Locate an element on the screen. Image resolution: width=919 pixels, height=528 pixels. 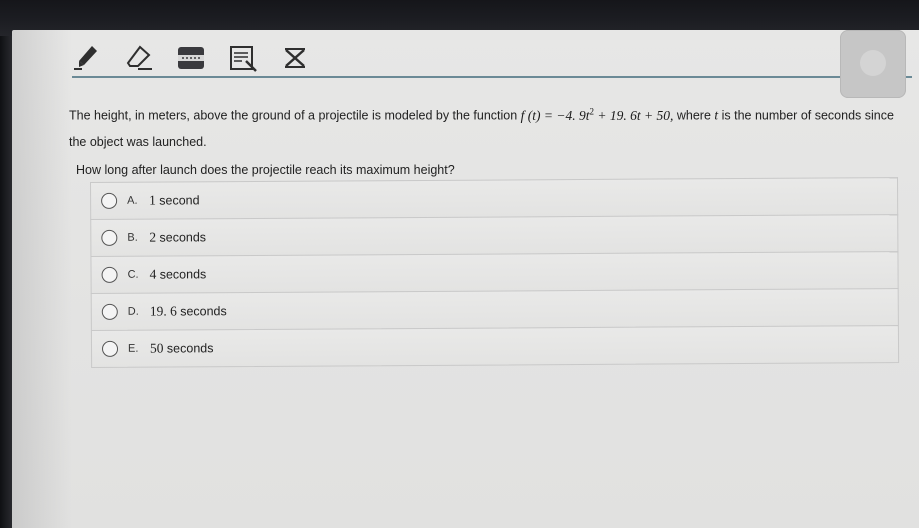
eraser-icon is located at coordinates (139, 58).